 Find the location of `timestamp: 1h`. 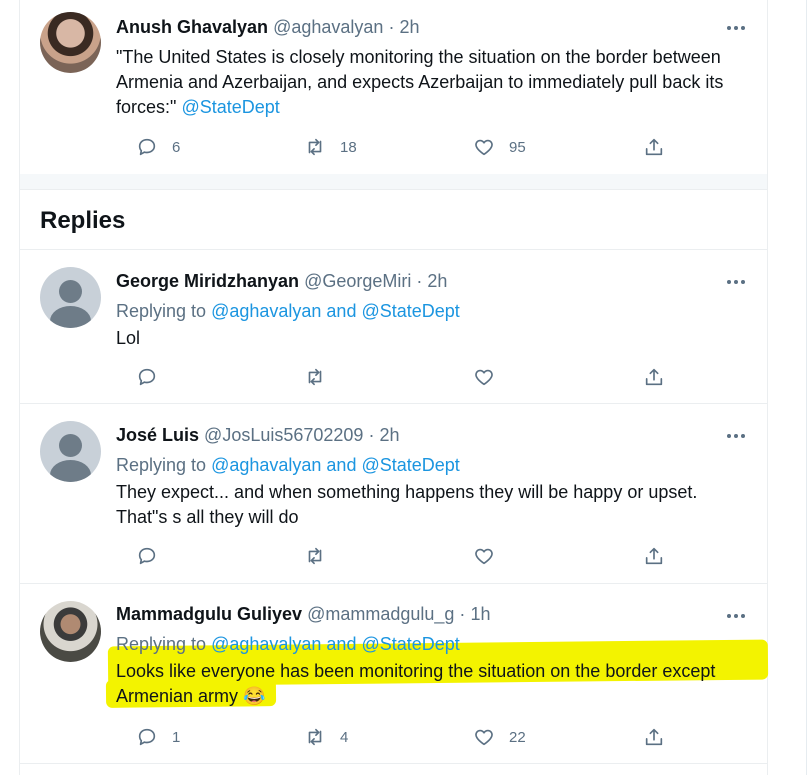

timestamp: 1h is located at coordinates (480, 614).